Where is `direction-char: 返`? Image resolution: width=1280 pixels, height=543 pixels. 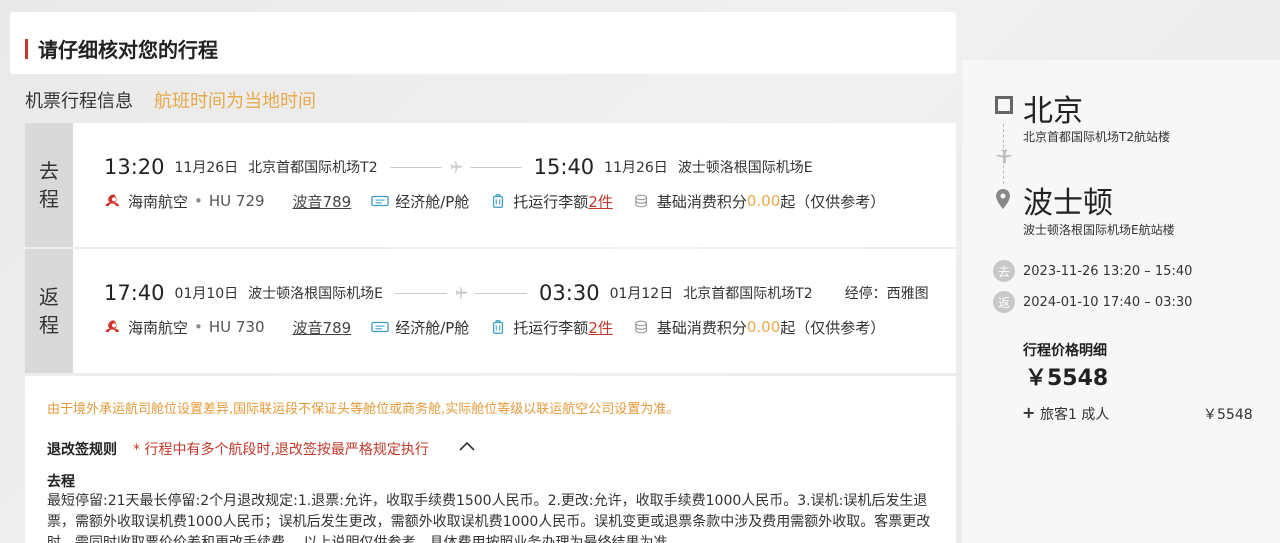 direction-char: 返 is located at coordinates (49, 297).